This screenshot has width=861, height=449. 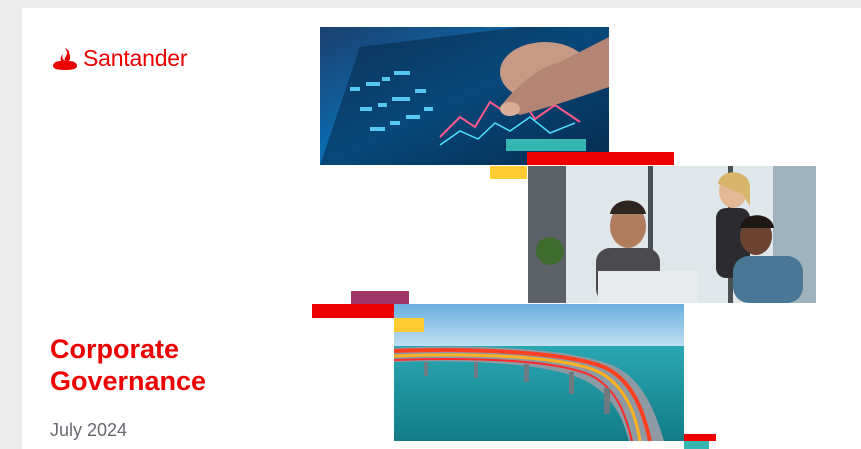 I want to click on accent-bar-teal-top, so click(x=546, y=145).